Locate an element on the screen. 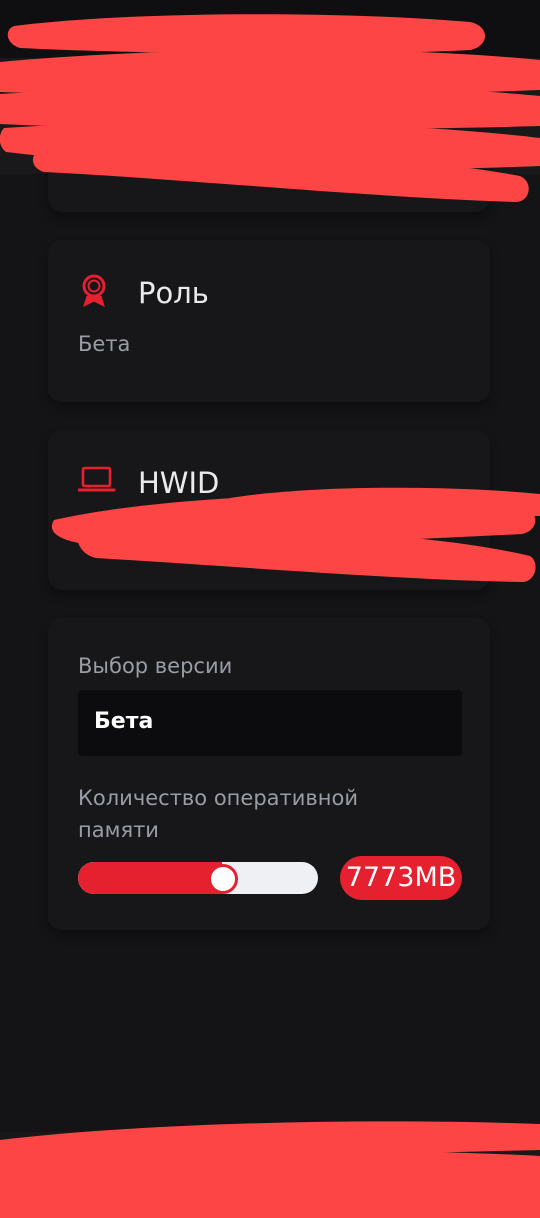  role-value: Бета is located at coordinates (104, 344).